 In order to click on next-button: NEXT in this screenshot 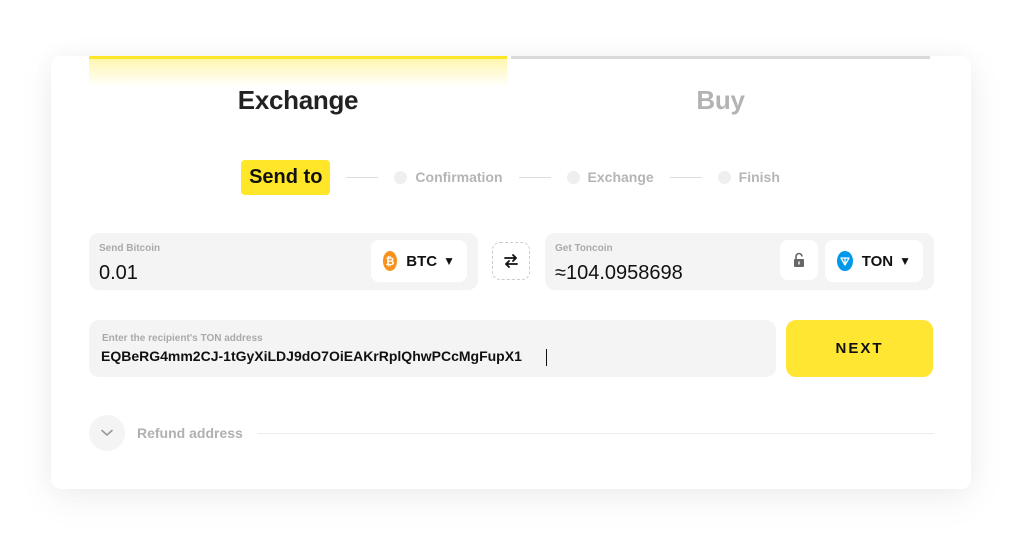, I will do `click(859, 348)`.